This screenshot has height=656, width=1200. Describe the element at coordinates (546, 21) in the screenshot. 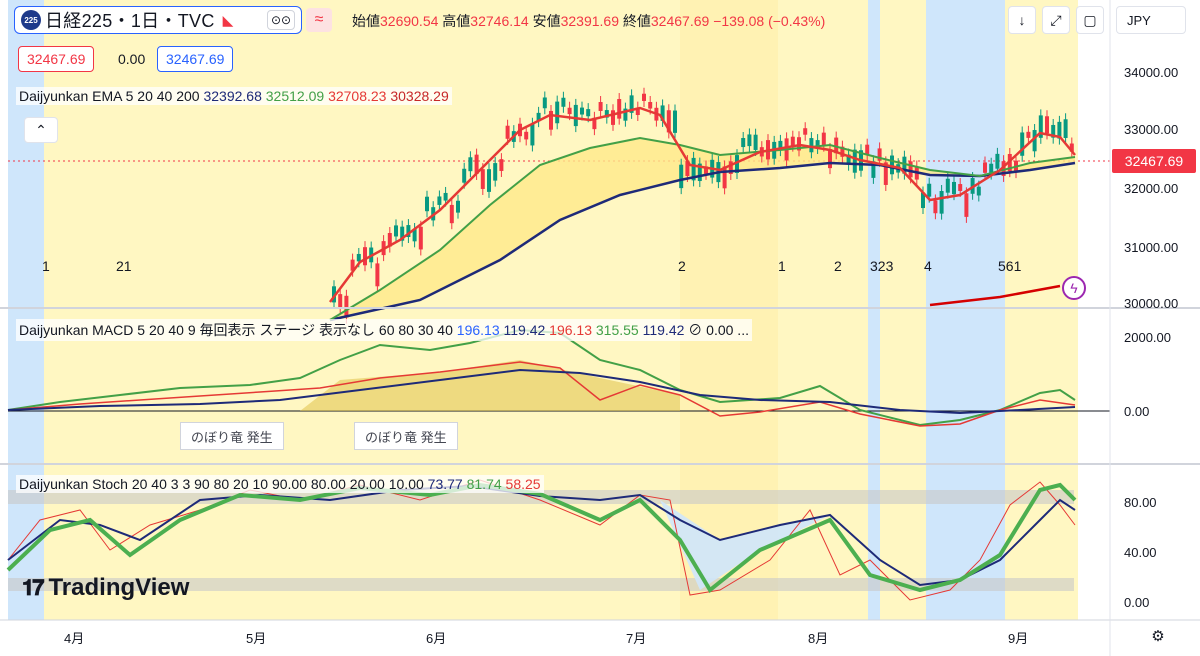

I see `low-label: 安値` at that location.